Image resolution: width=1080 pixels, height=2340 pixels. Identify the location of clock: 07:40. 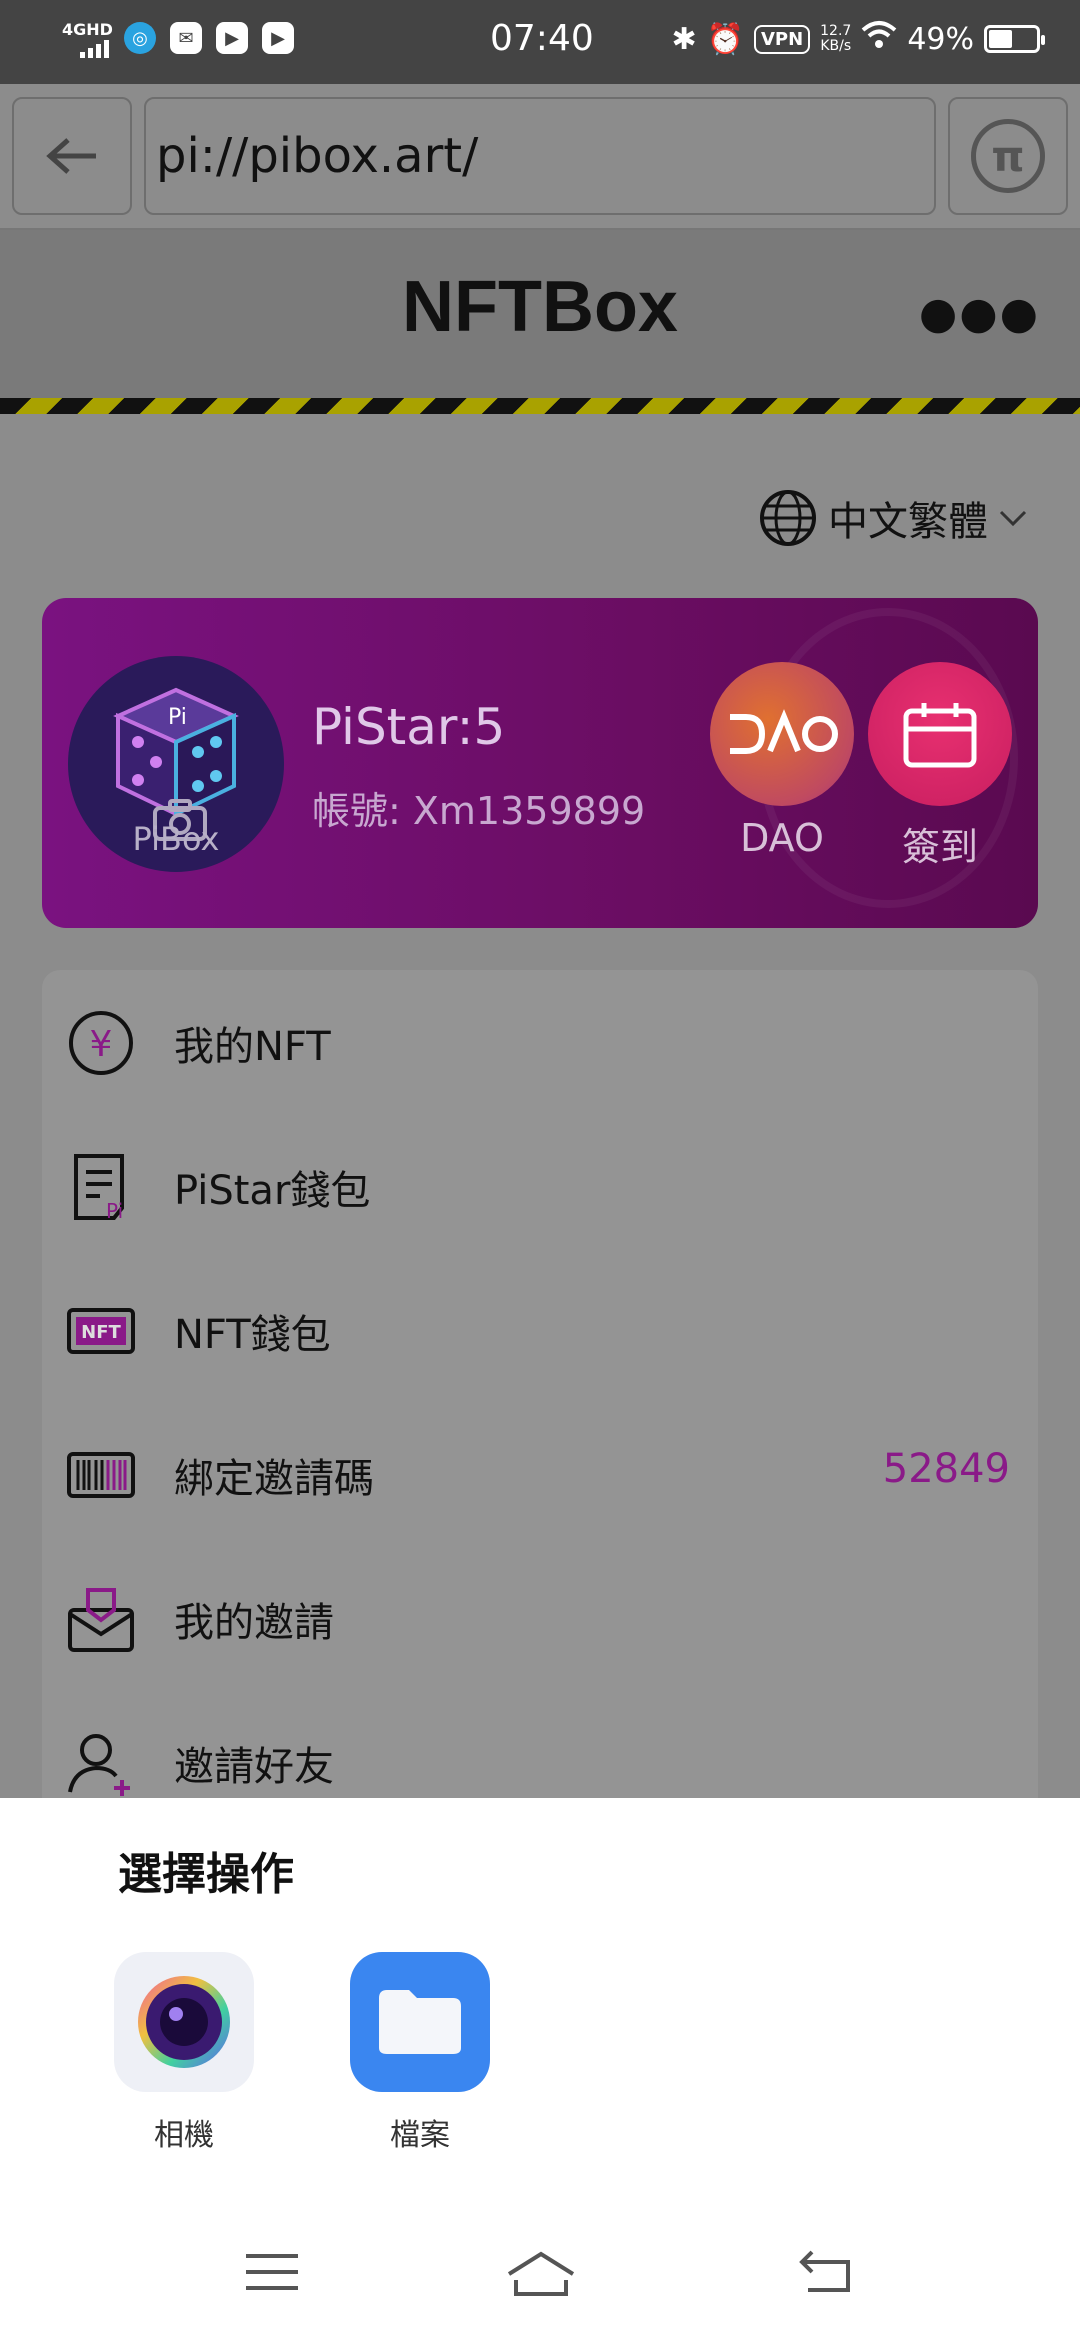
(542, 38).